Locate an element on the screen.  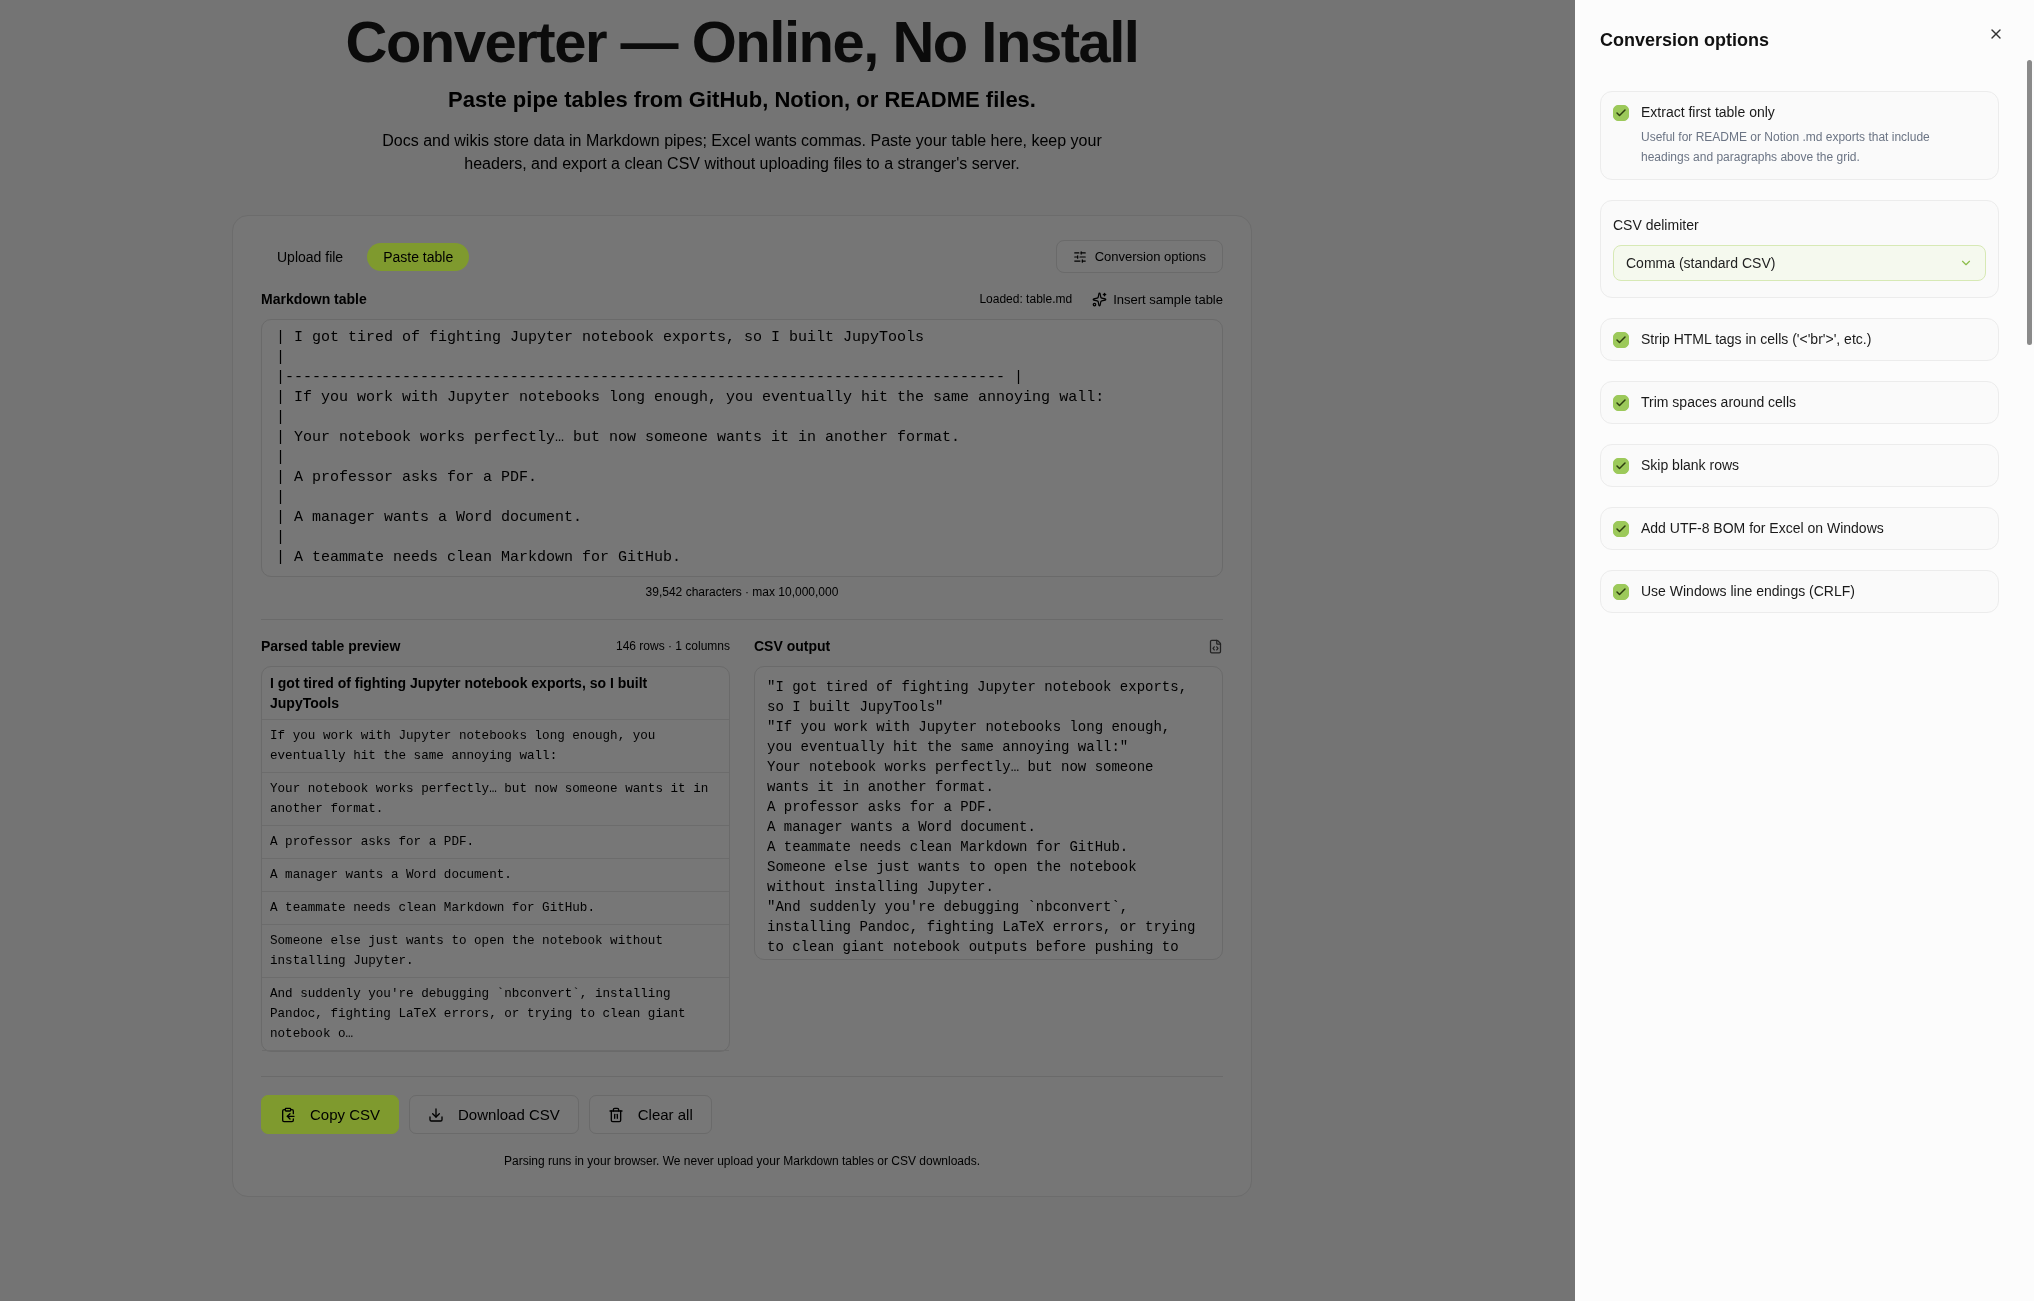
file-code-icon is located at coordinates (1215, 646).